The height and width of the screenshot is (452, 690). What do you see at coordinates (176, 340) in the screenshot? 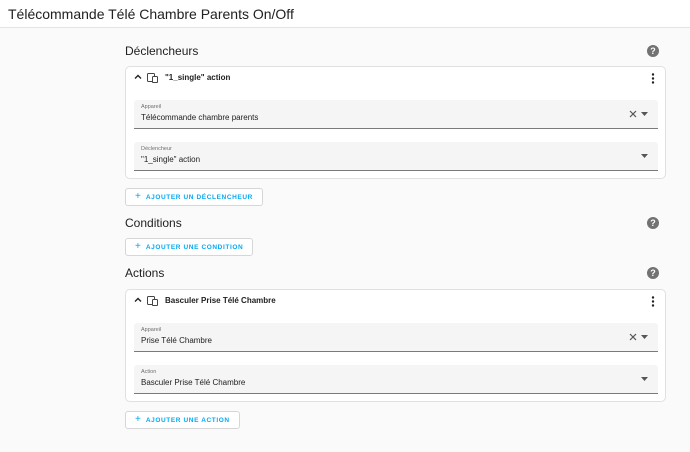
I see `action-device-value: Prise Télé Chambre` at bounding box center [176, 340].